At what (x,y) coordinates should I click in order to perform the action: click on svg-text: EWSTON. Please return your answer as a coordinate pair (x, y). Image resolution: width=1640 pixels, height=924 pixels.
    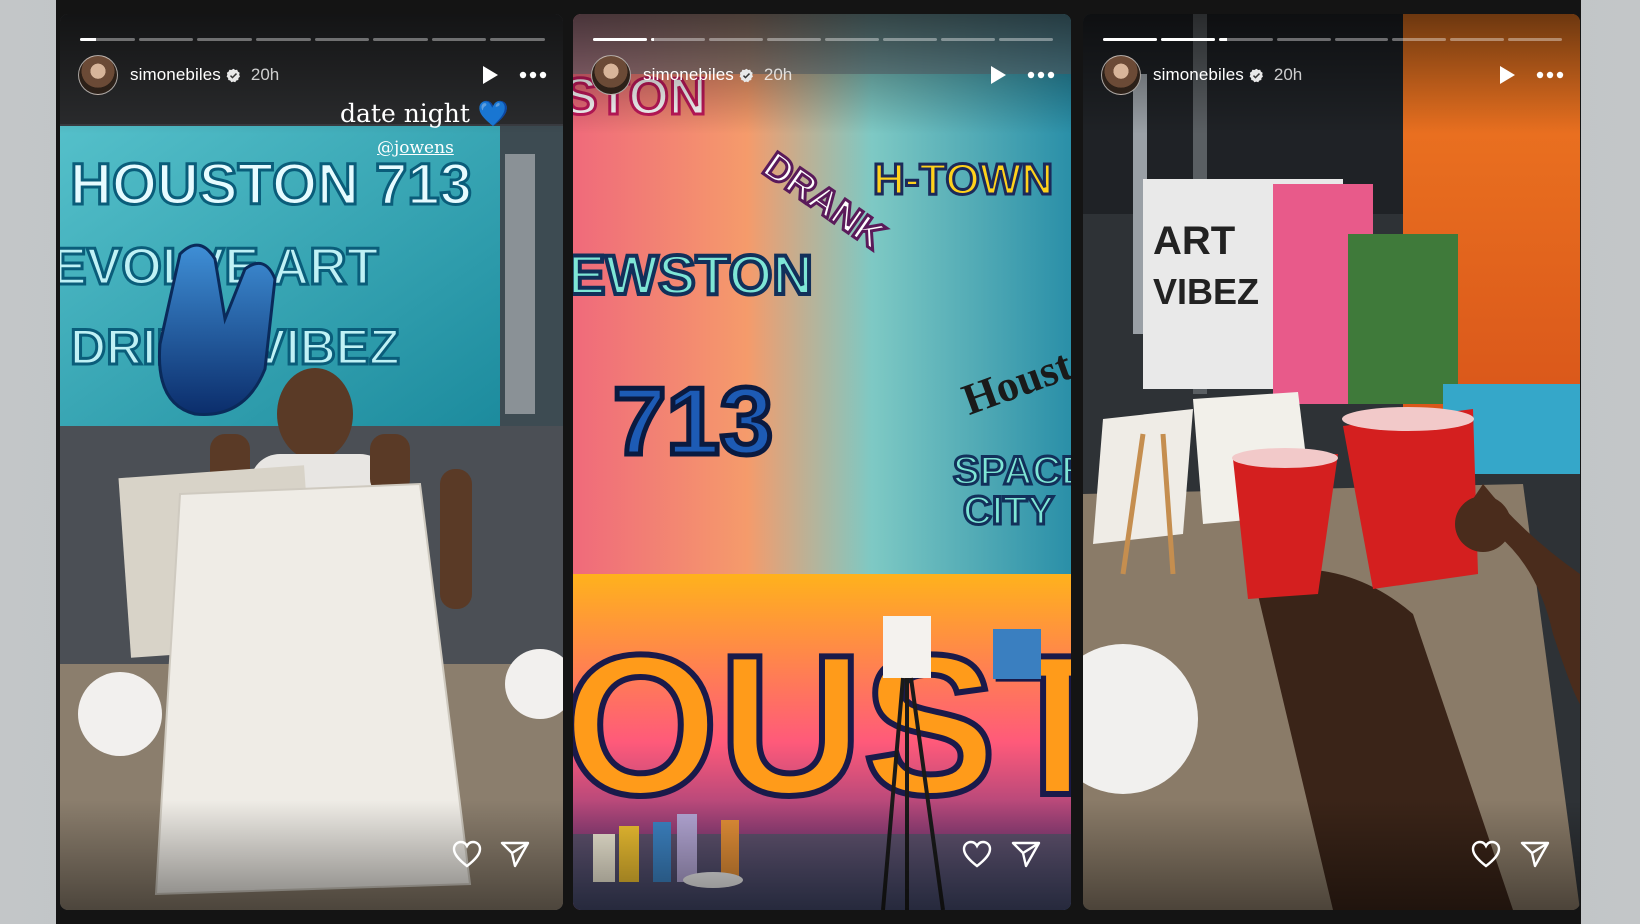
    Looking at the image, I should click on (693, 274).